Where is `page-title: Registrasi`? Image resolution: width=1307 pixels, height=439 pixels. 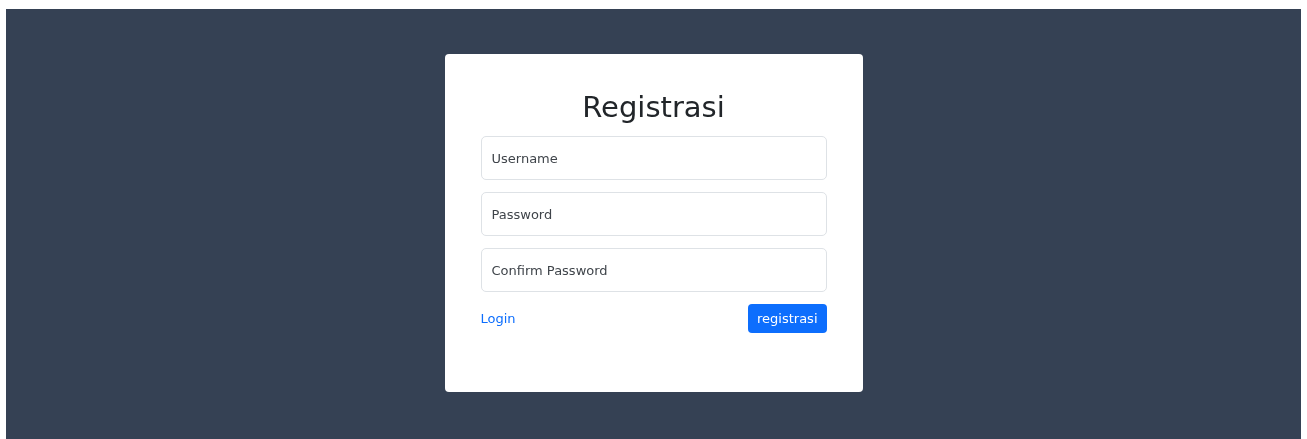 page-title: Registrasi is located at coordinates (653, 107).